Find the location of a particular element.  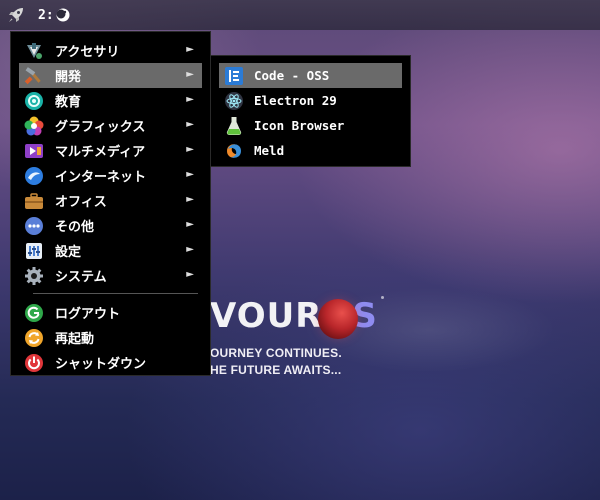

menu-separator is located at coordinates (115, 293).